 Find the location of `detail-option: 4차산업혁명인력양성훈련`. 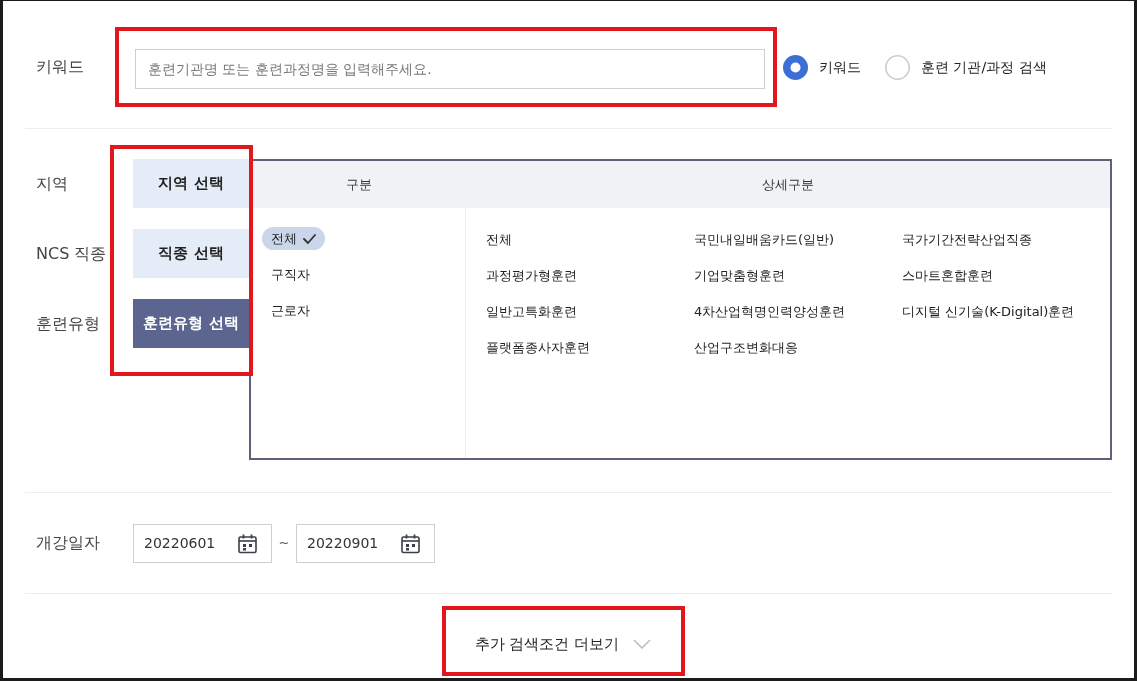

detail-option: 4차산업혁명인력양성훈련 is located at coordinates (770, 312).